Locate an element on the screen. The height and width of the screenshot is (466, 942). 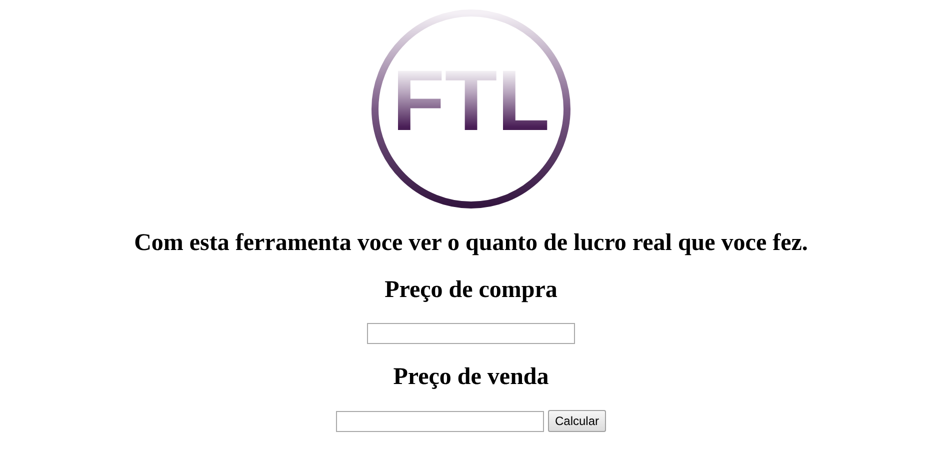
field-label: Preço de compra is located at coordinates (471, 290).